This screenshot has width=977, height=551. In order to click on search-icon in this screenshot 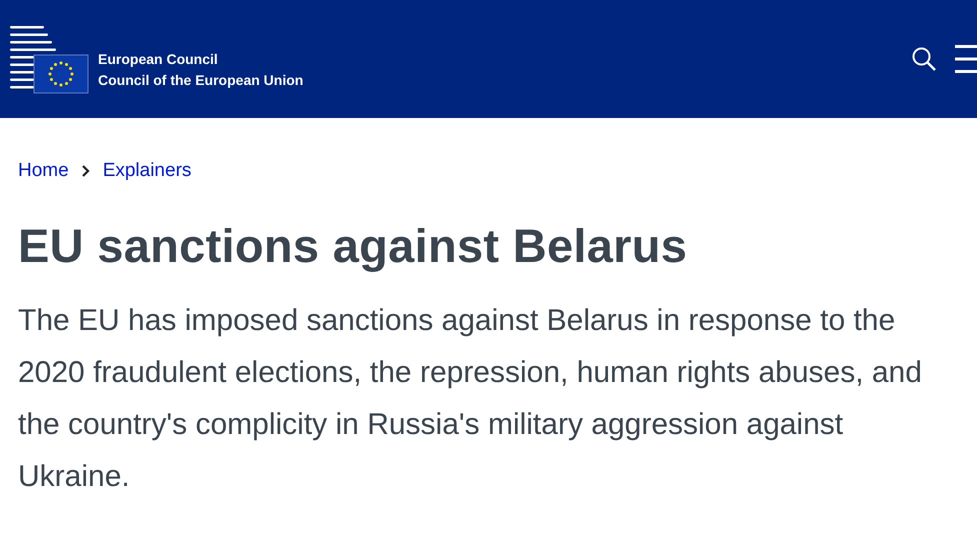, I will do `click(924, 59)`.